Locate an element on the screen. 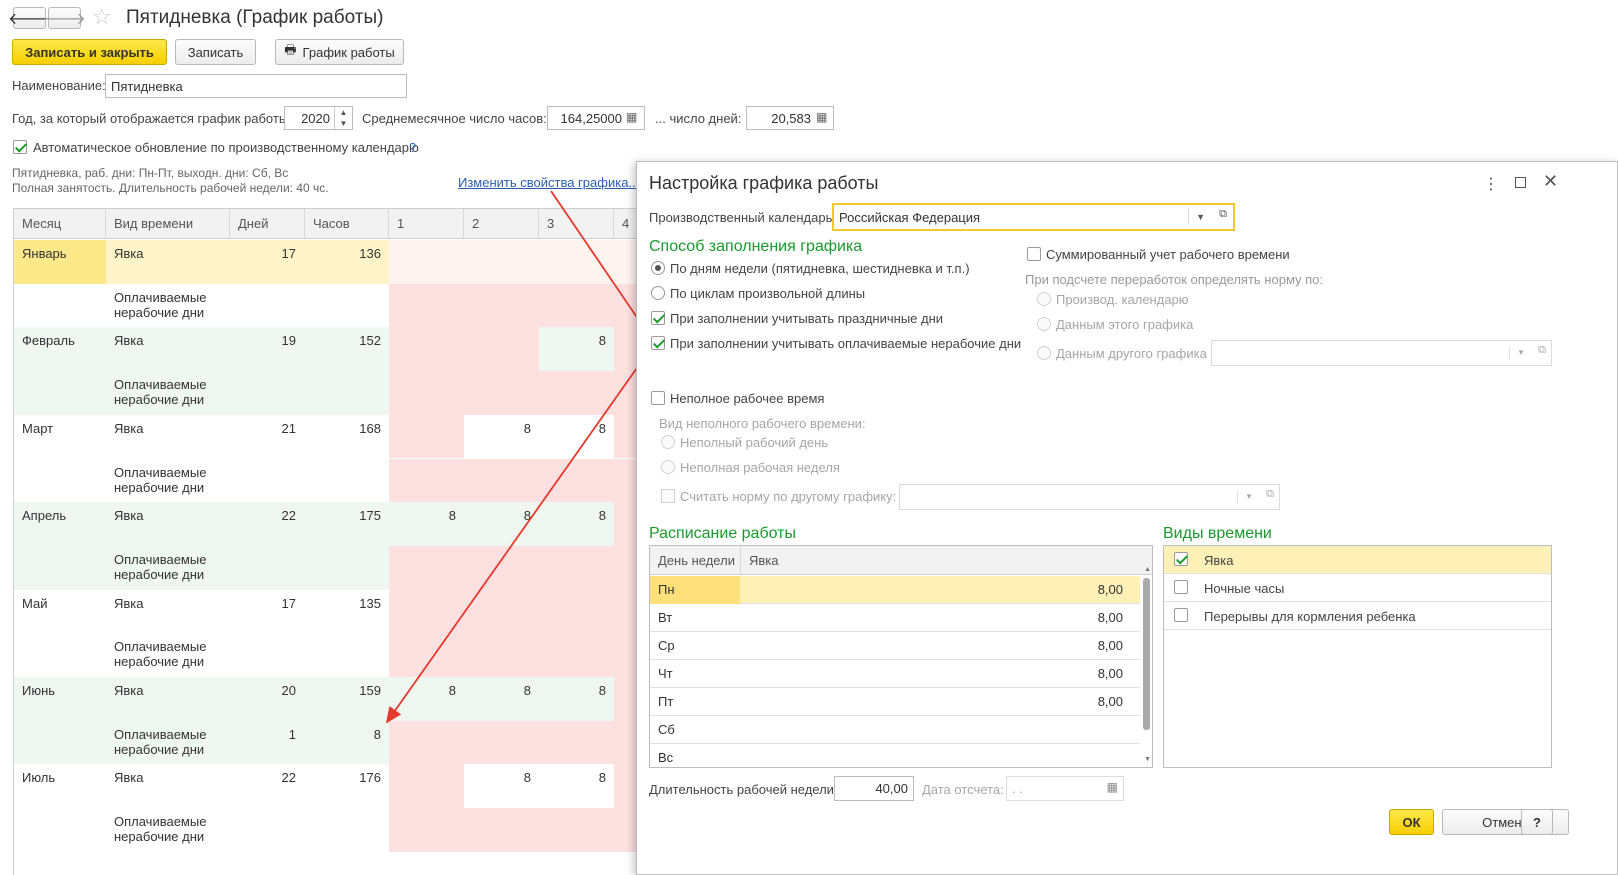 This screenshot has height=875, width=1618. table-row: Сб is located at coordinates (895, 730).